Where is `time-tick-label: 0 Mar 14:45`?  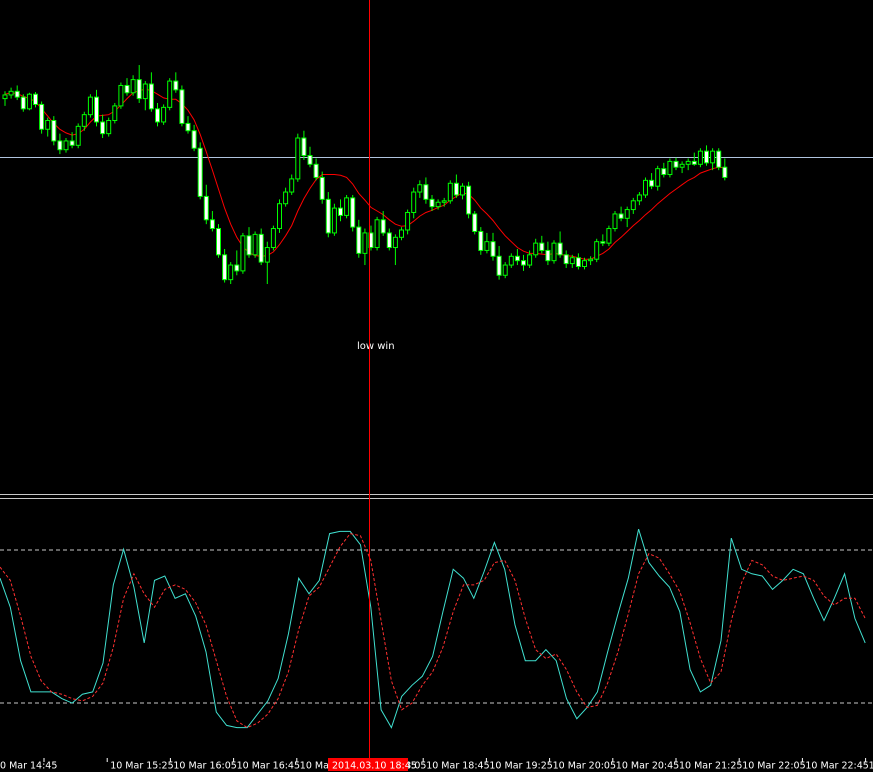 time-tick-label: 0 Mar 14:45 is located at coordinates (28, 766).